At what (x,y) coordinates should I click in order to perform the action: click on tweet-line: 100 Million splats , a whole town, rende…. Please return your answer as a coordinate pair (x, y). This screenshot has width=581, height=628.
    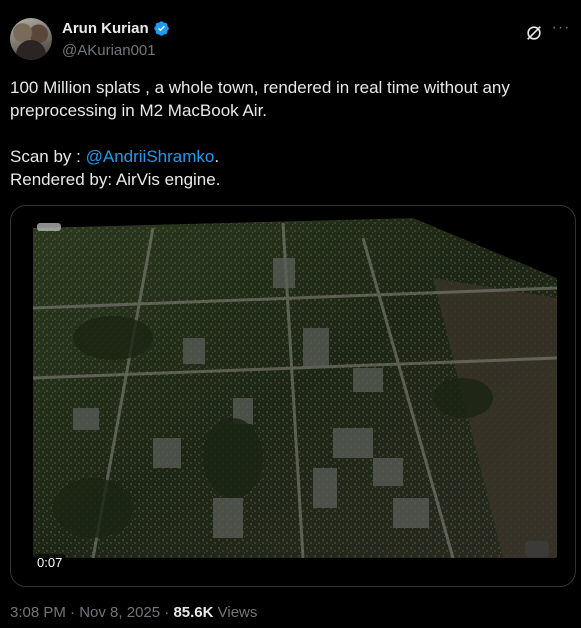
    Looking at the image, I should click on (260, 99).